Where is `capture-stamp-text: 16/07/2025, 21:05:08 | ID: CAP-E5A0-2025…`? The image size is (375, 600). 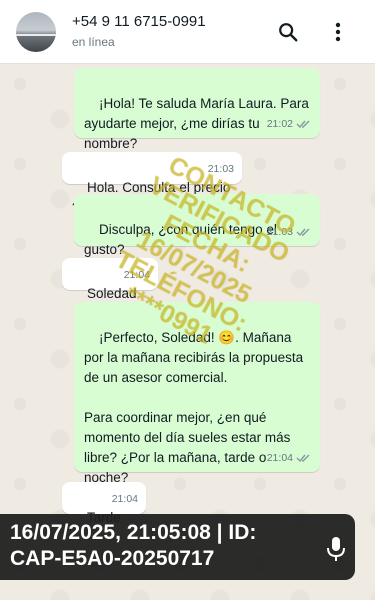 capture-stamp-text: 16/07/2025, 21:05:08 | ID: CAP-E5A0-2025… is located at coordinates (133, 545).